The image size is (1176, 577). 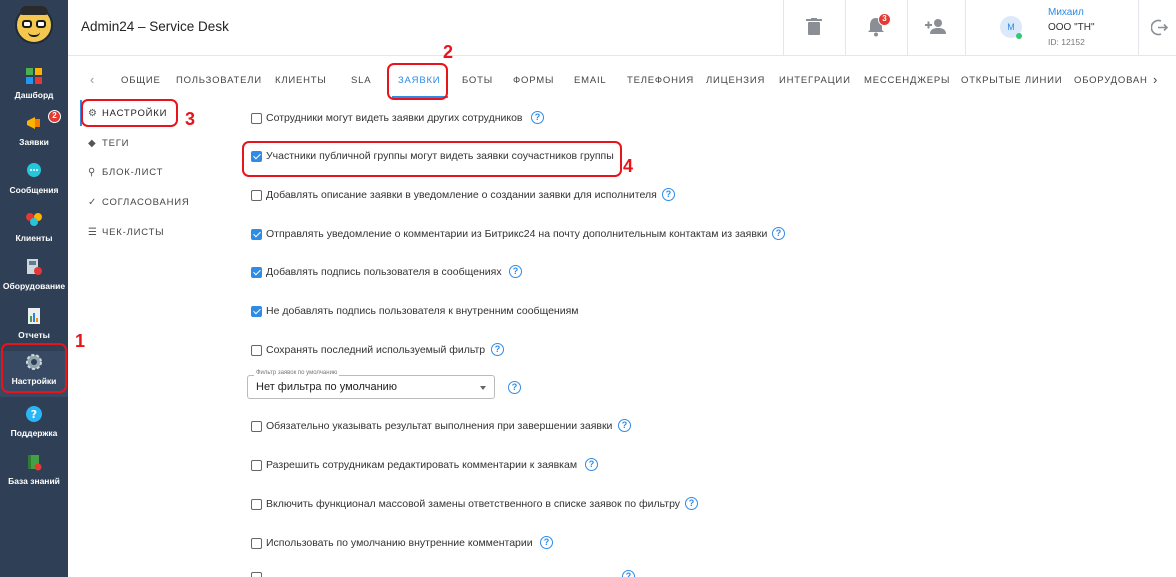 I want to click on tab-messengers: МЕССЕНДЖЕРЫ, so click(x=907, y=80).